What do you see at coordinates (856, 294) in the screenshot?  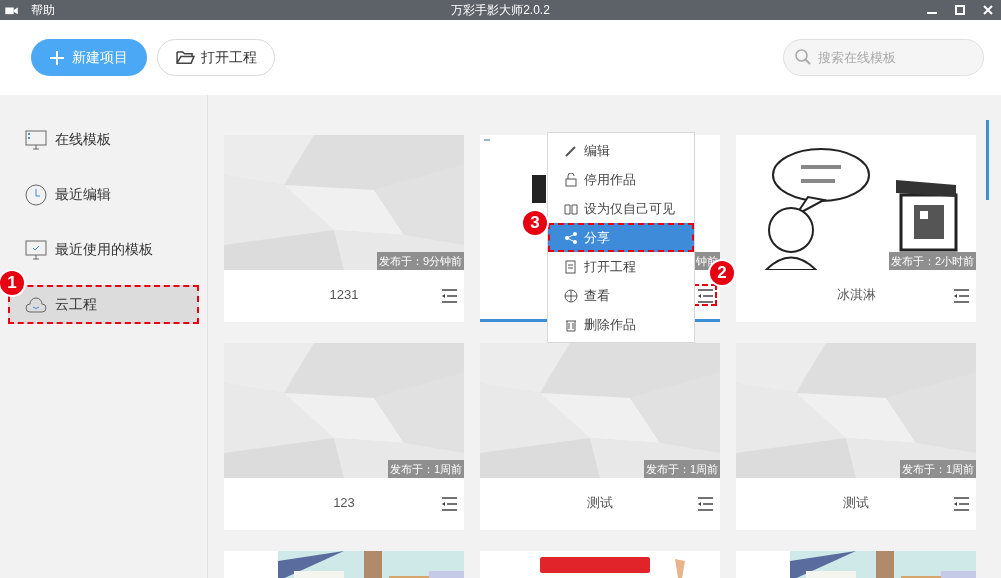 I see `project-name: 冰淇淋` at bounding box center [856, 294].